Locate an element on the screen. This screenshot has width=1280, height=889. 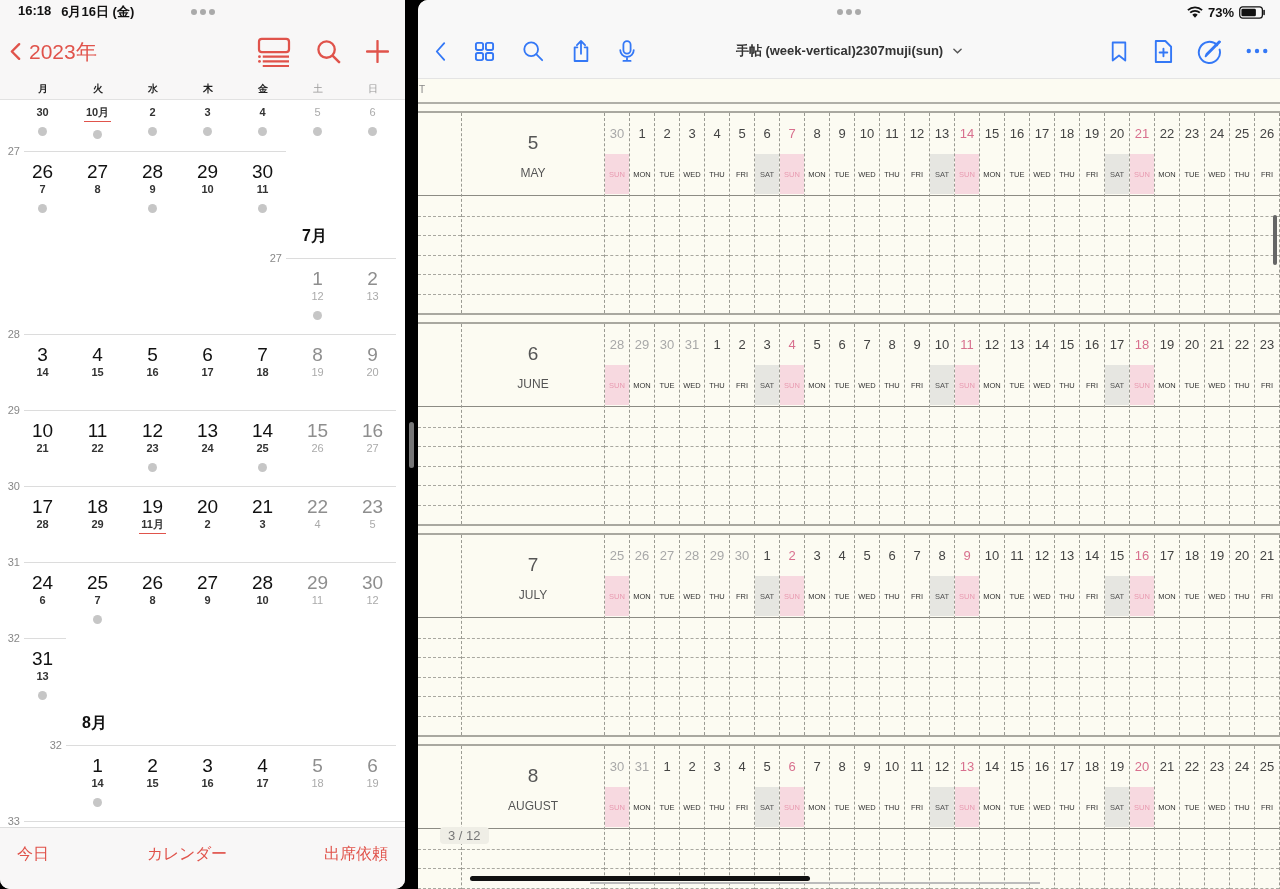
list-view-icon is located at coordinates (274, 51).